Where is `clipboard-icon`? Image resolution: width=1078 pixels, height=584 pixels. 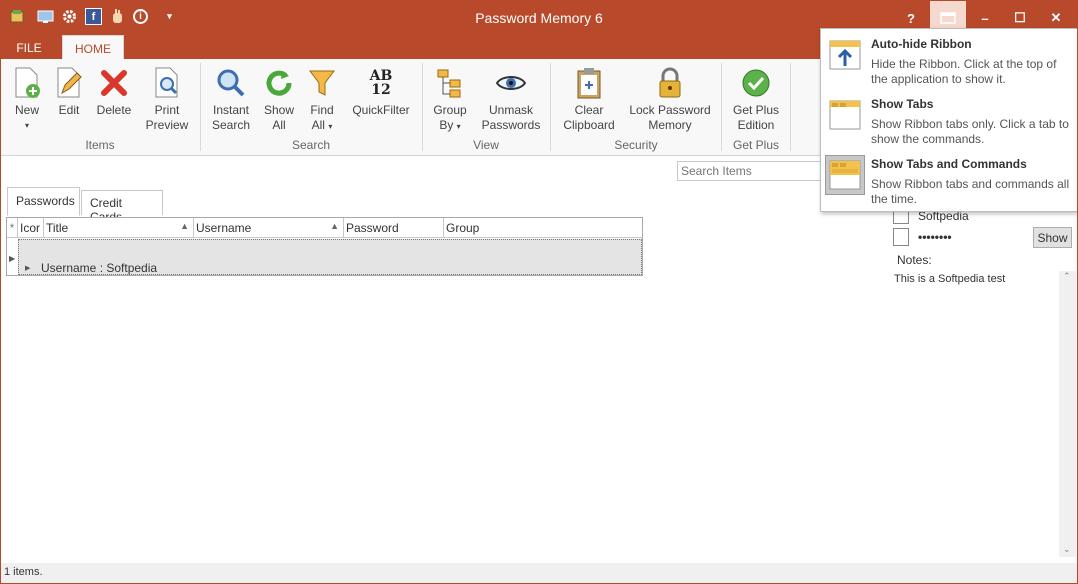 clipboard-icon is located at coordinates (589, 83).